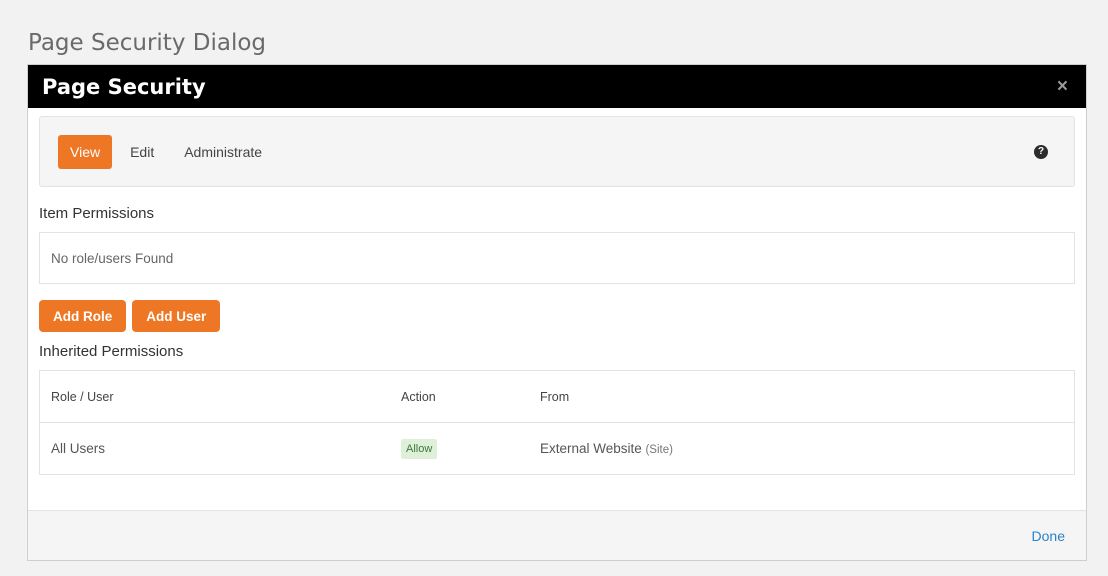  I want to click on modal-header: Page Security ×, so click(557, 86).